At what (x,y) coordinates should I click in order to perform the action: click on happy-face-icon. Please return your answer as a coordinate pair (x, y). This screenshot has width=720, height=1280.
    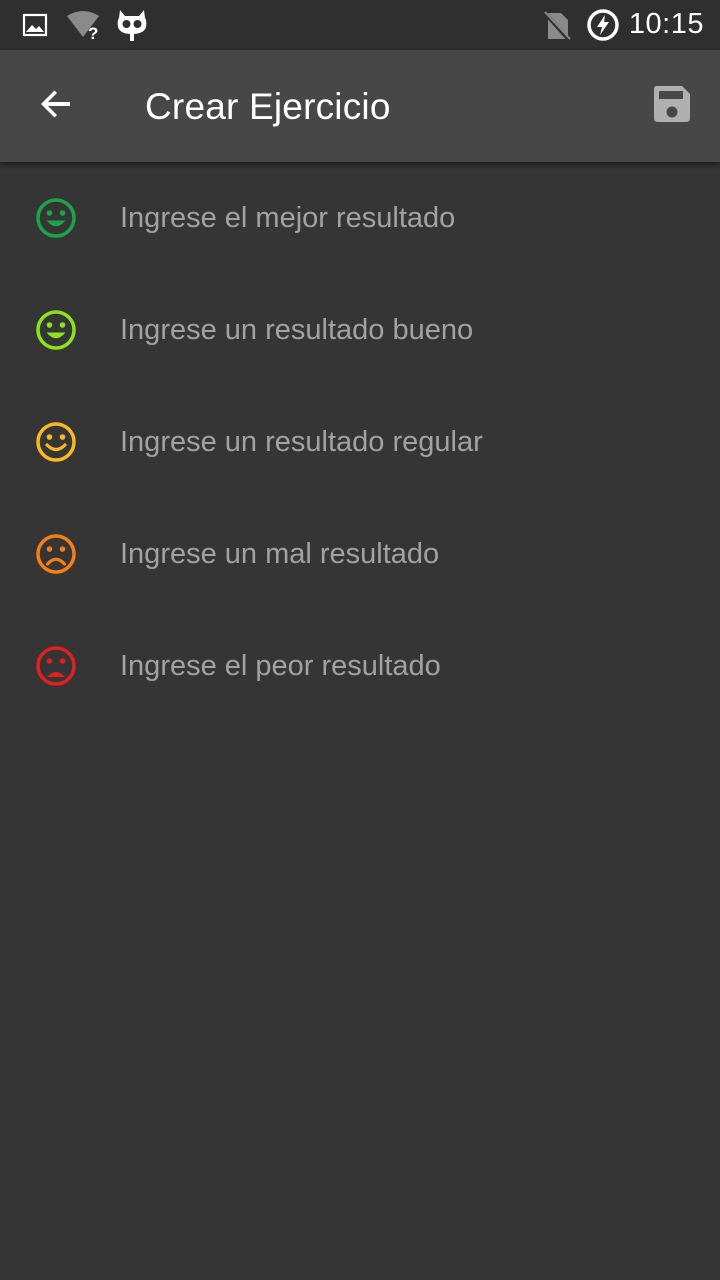
    Looking at the image, I should click on (56, 330).